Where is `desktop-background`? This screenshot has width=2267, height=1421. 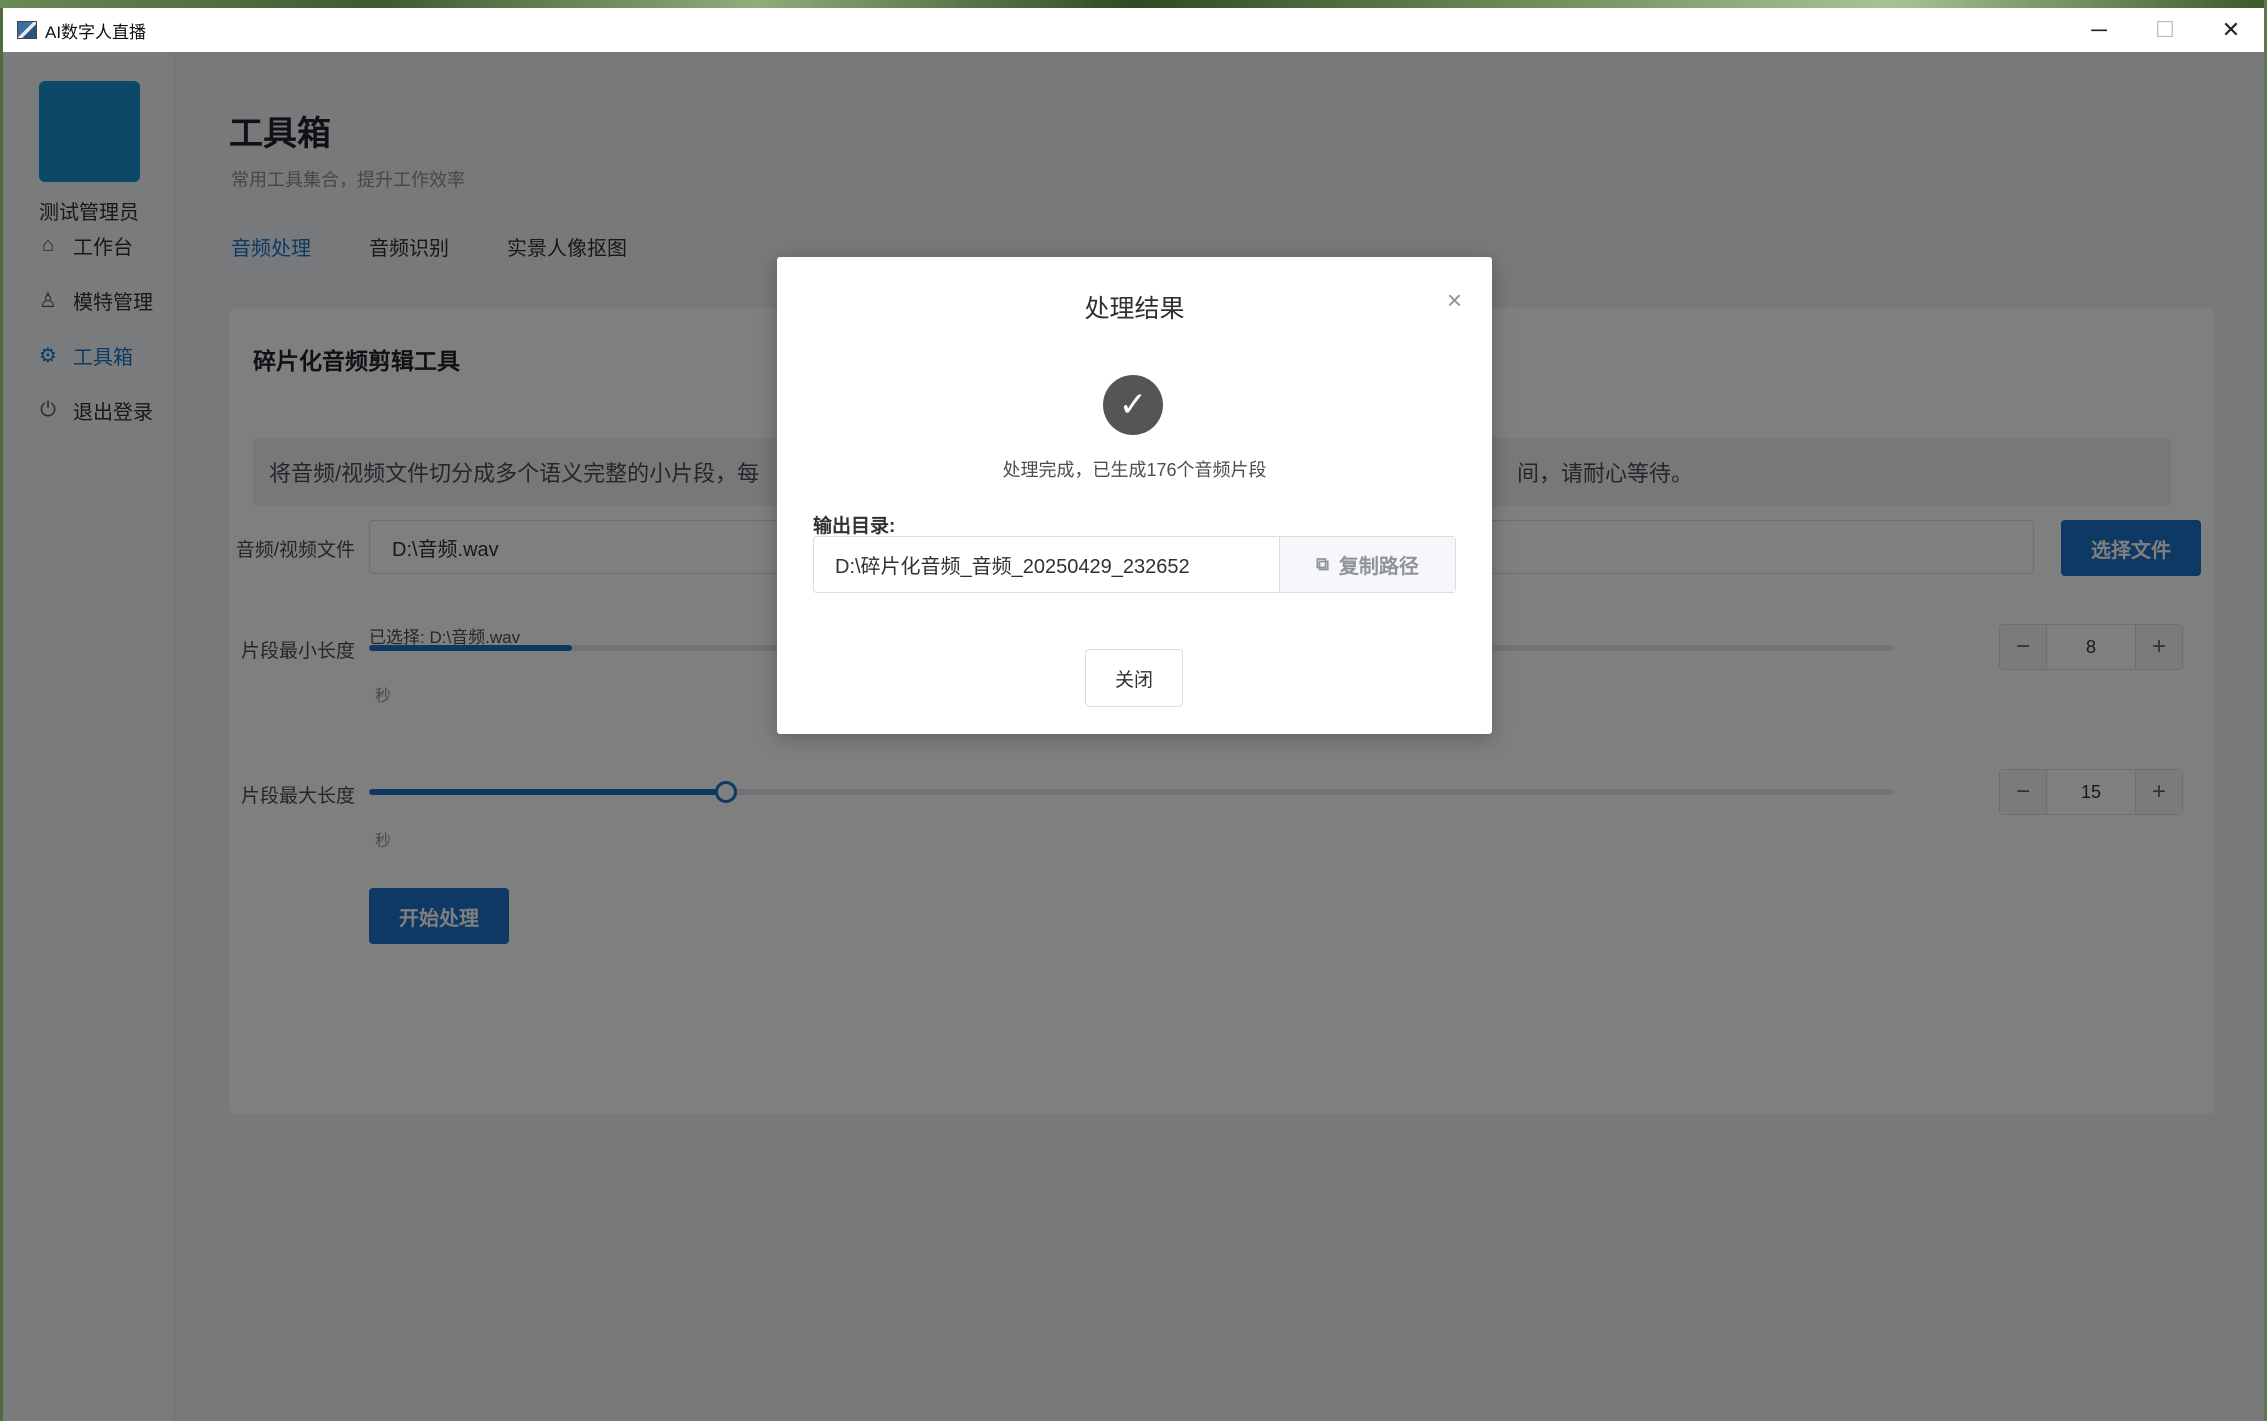 desktop-background is located at coordinates (1133, 4).